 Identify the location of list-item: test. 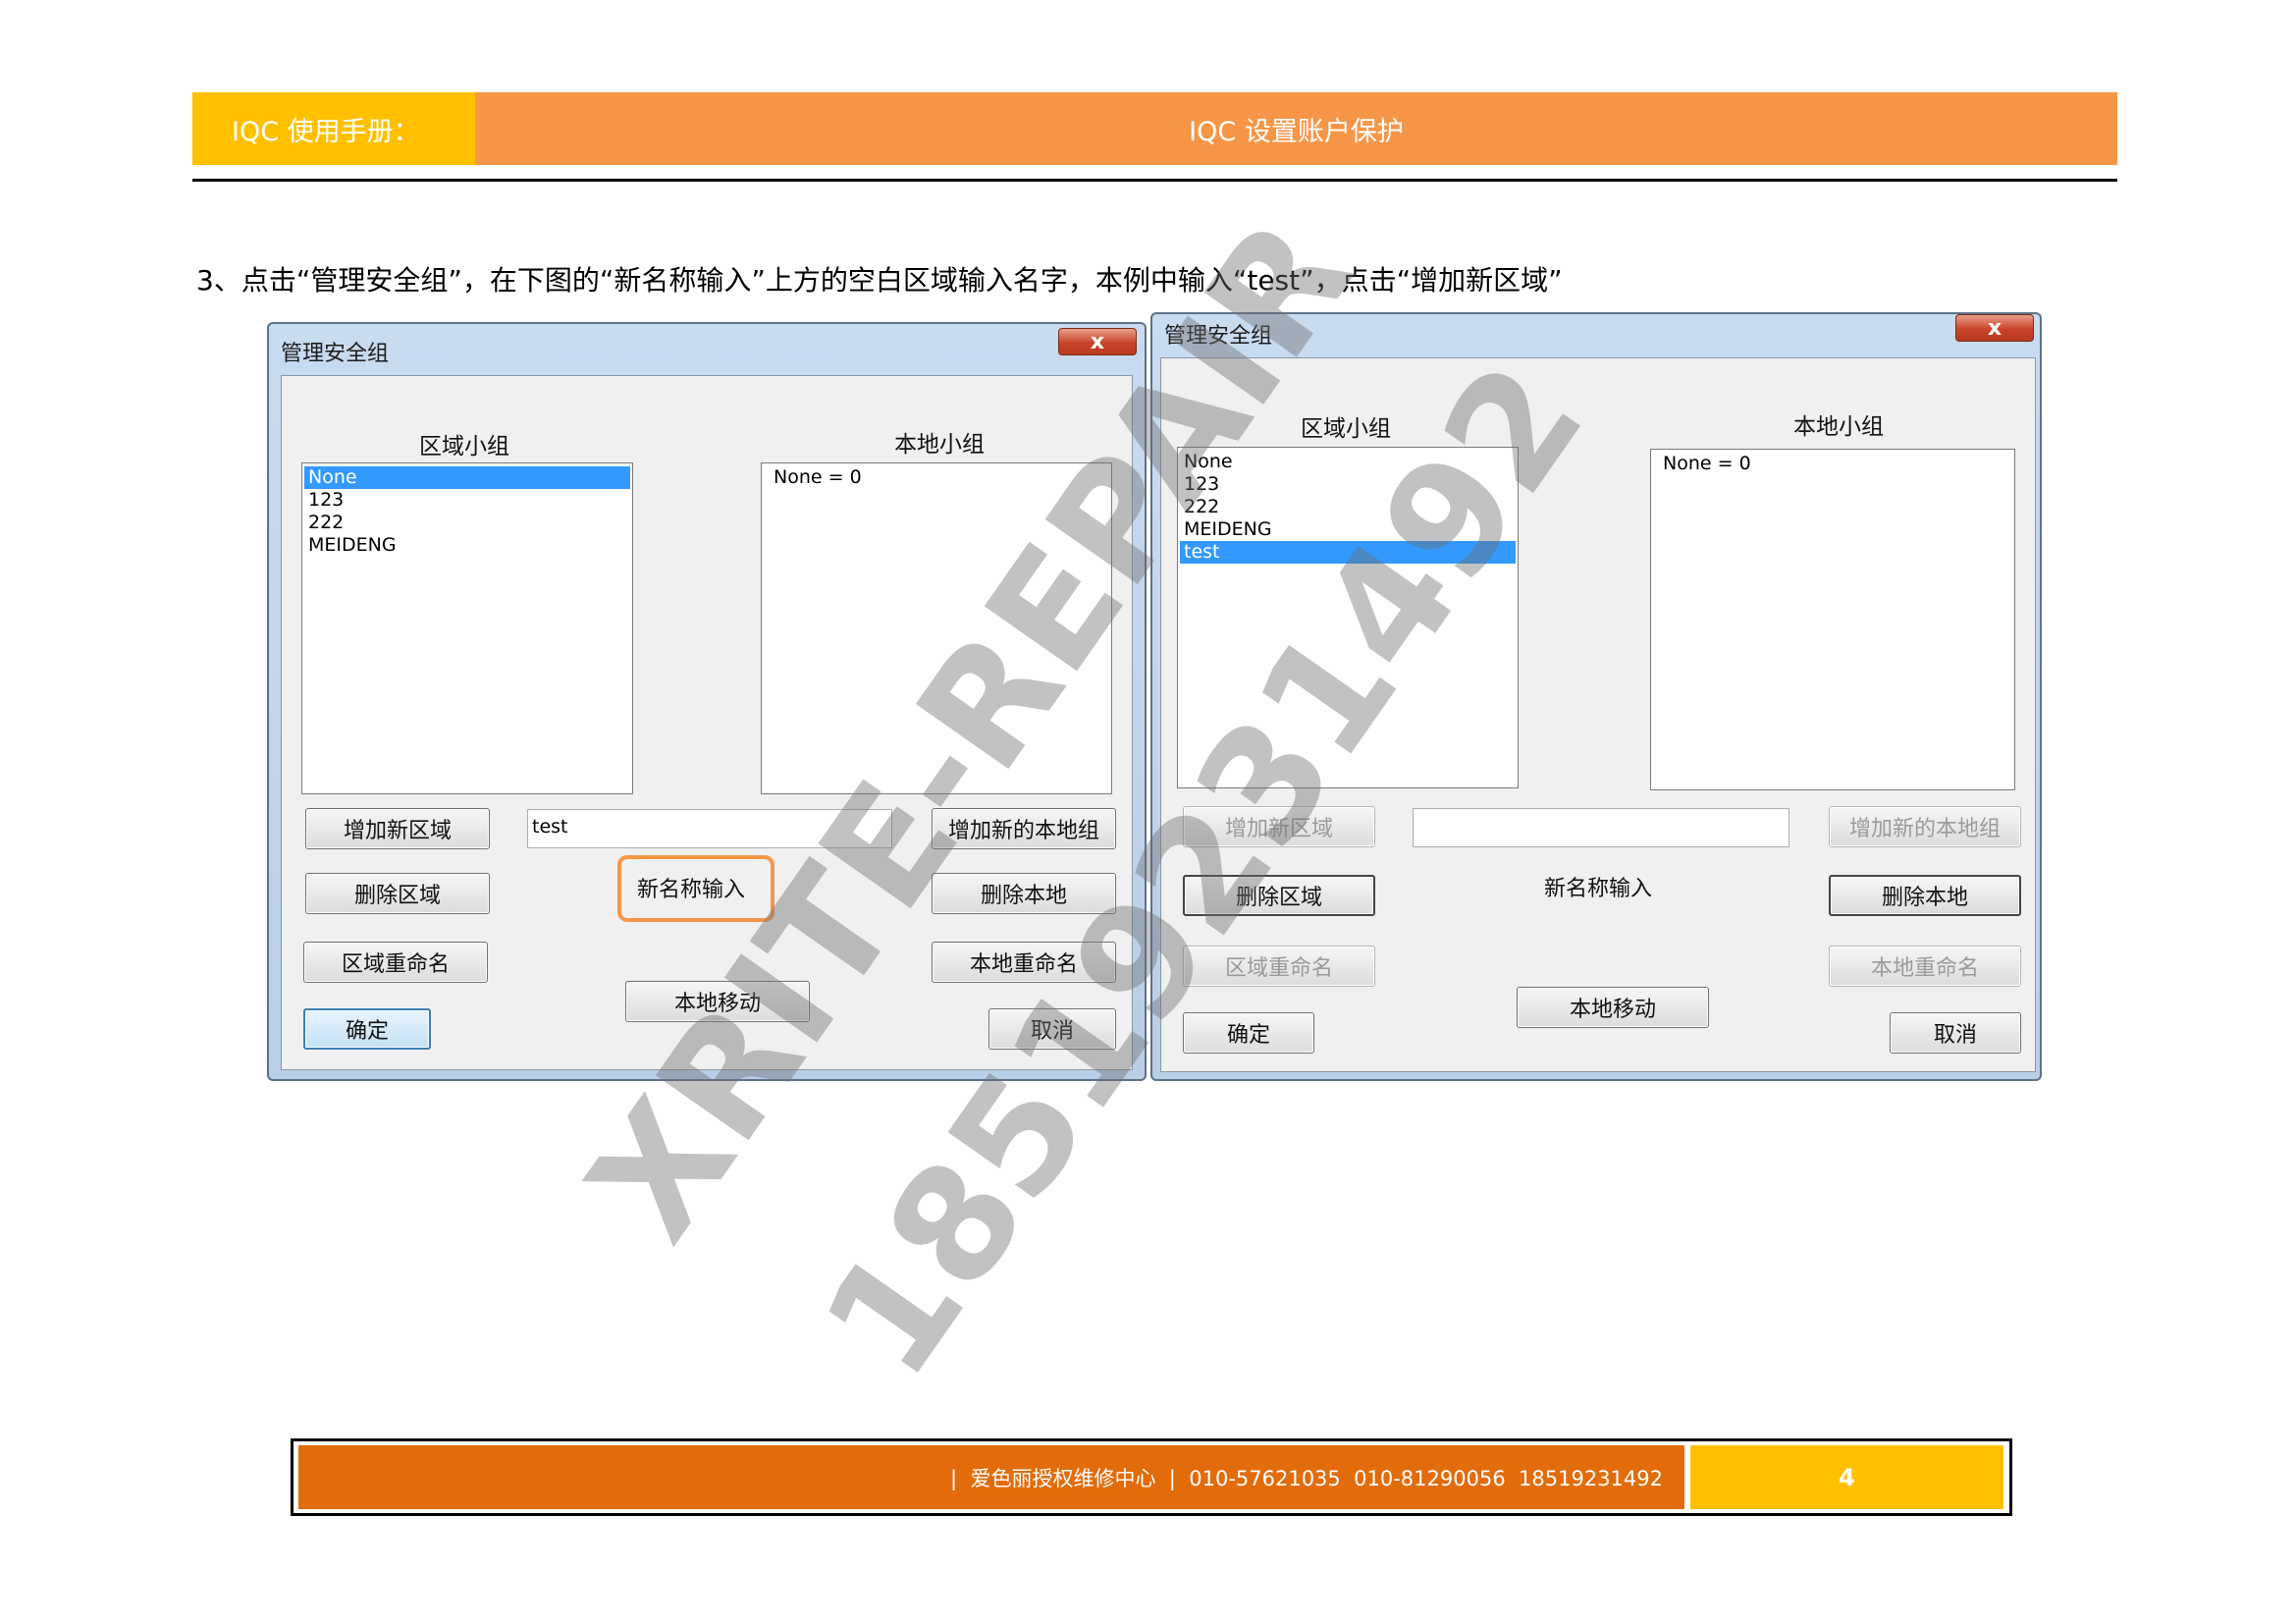
(1348, 552).